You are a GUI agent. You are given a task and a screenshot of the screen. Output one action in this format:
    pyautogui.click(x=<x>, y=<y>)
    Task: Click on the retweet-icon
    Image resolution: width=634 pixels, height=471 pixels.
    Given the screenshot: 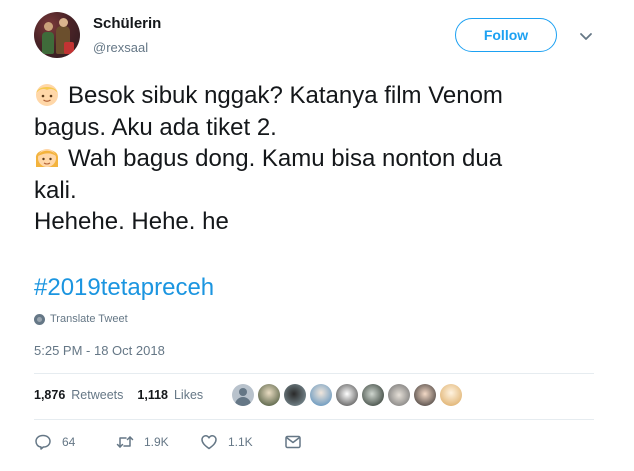 What is the action you would take?
    pyautogui.click(x=125, y=442)
    